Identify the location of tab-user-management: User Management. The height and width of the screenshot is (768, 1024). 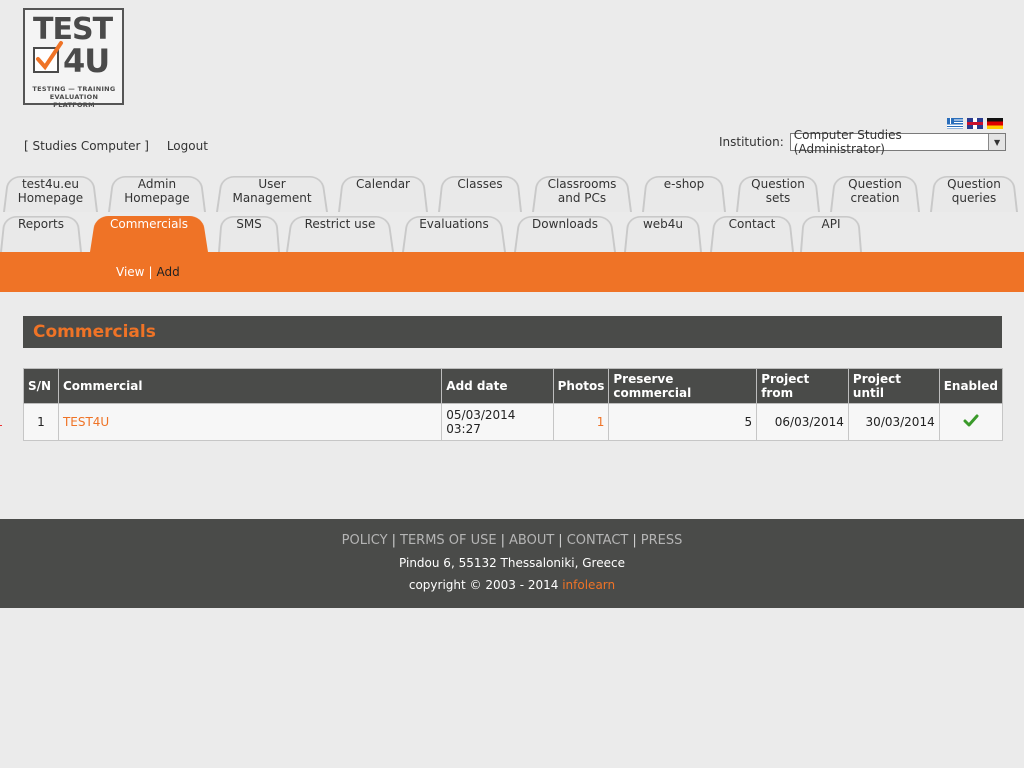
(272, 192).